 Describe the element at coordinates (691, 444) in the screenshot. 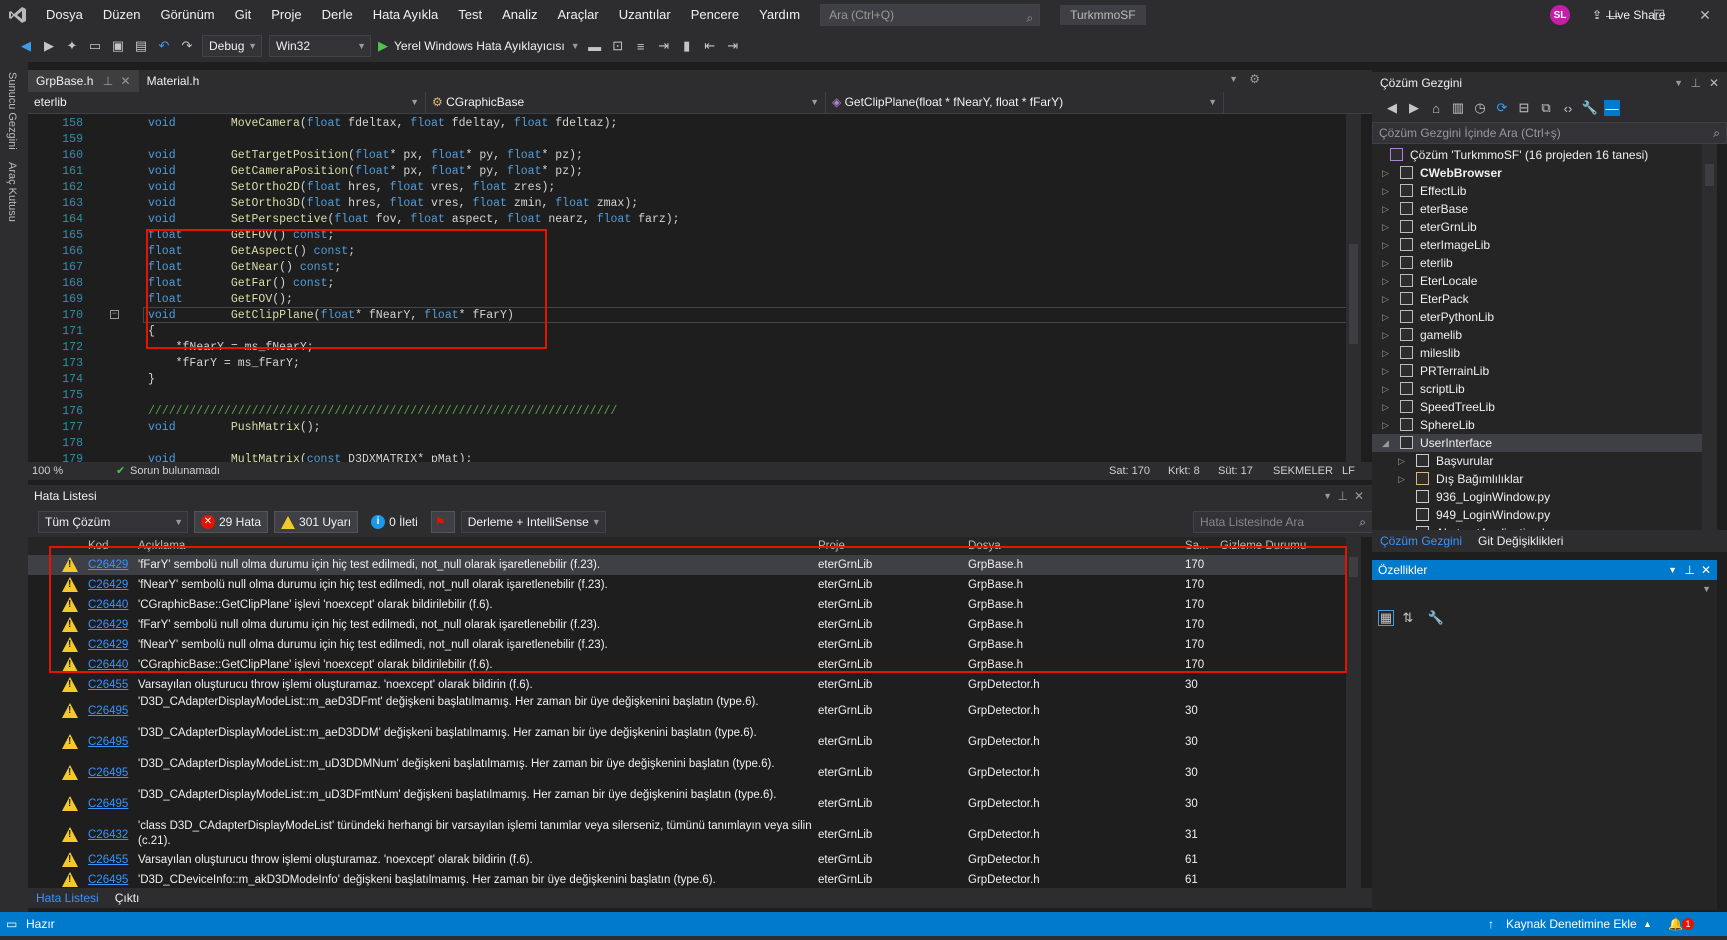

I see `code-line: 178` at that location.